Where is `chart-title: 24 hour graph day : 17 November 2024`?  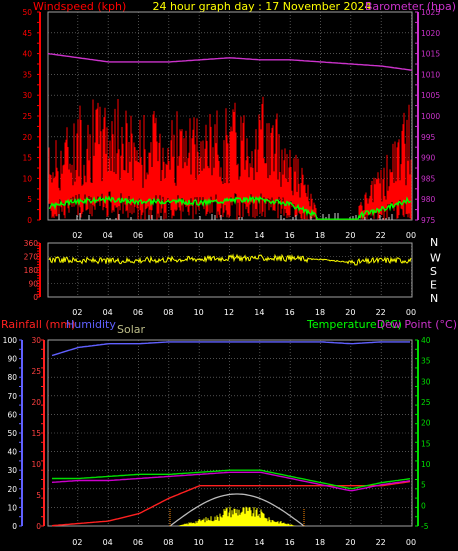
chart-title: 24 hour graph day : 17 November 2024 is located at coordinates (261, 6).